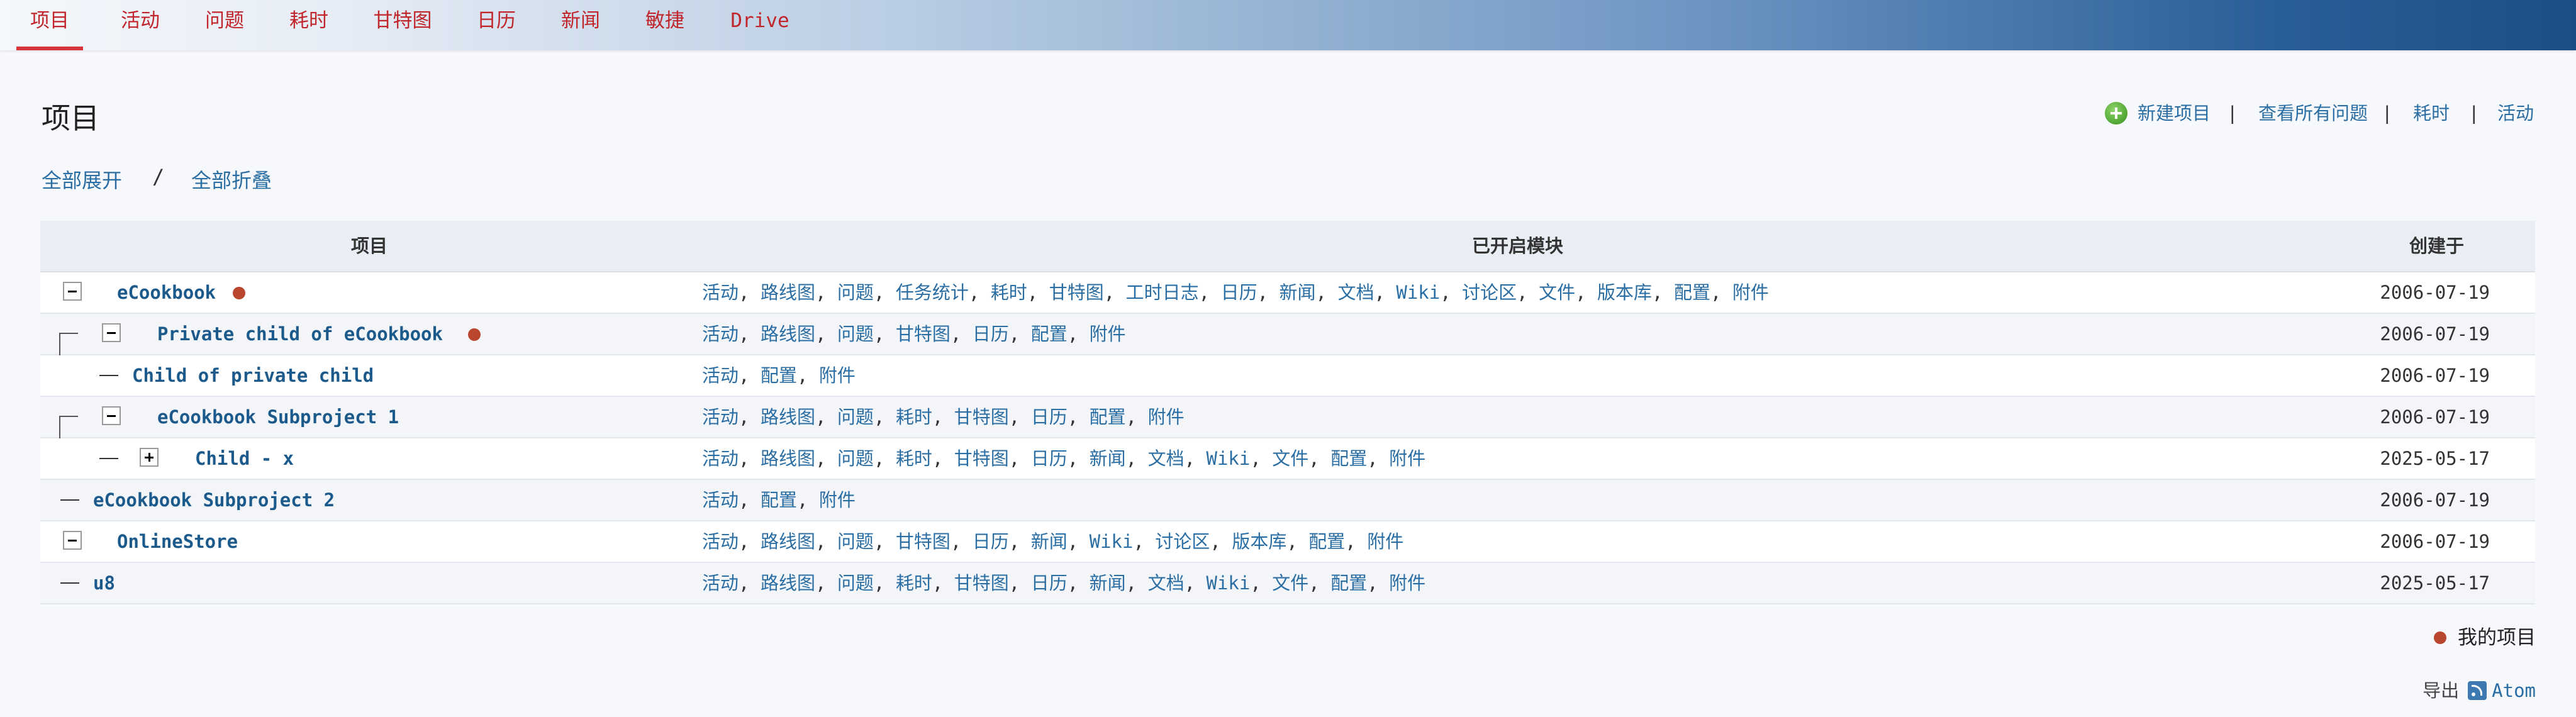 This screenshot has height=717, width=2576. Describe the element at coordinates (2514, 690) in the screenshot. I see `atom-feed-link: Atom` at that location.